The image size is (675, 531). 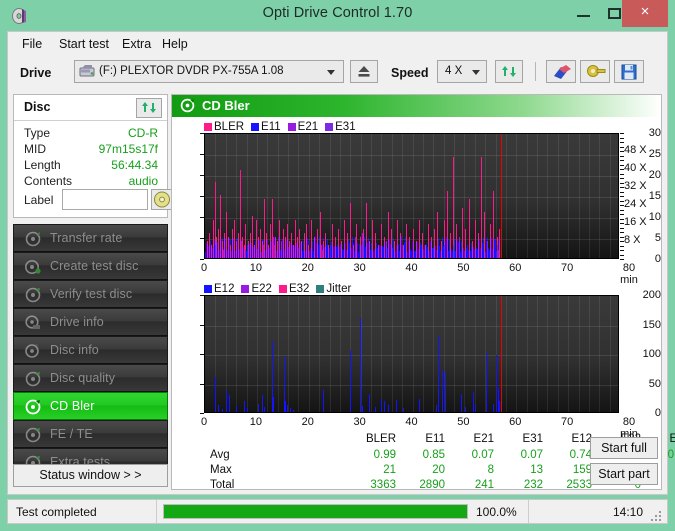 I want to click on x-axis-tick-label: 60, so click(x=515, y=422).